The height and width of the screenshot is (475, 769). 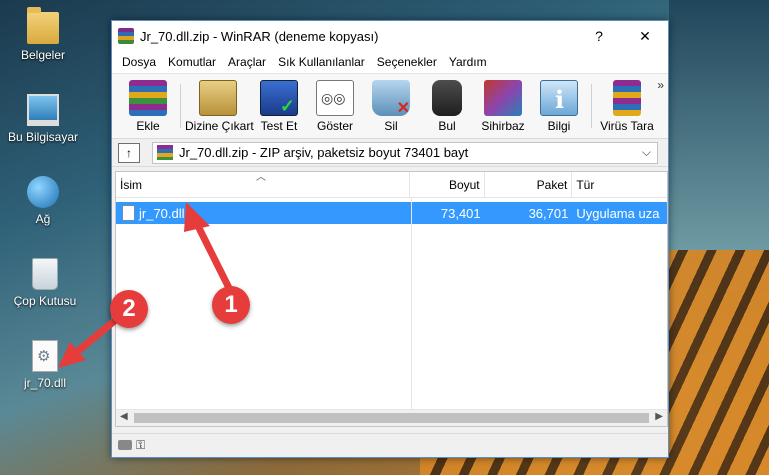 I want to click on arrow-2-shaft, so click(x=95, y=337).